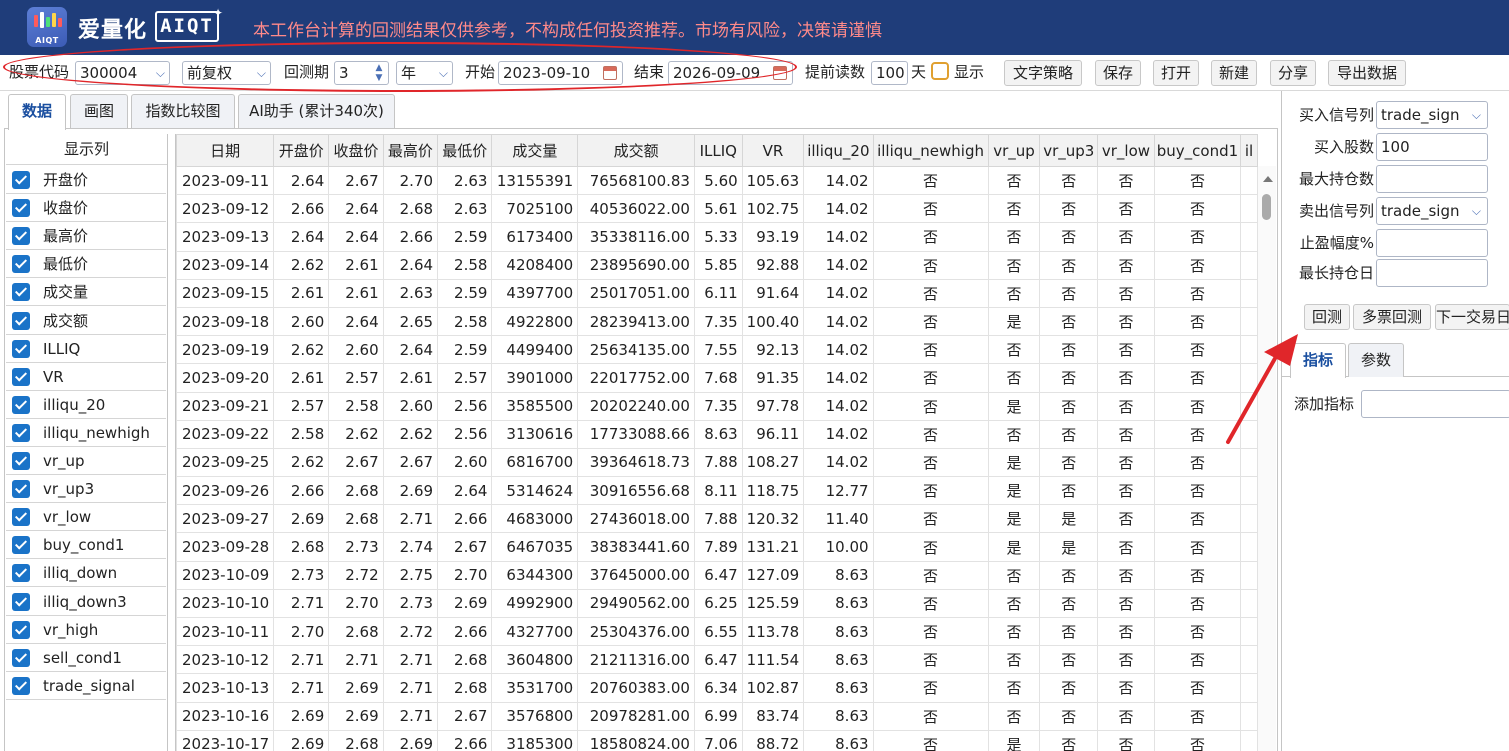 Image resolution: width=1509 pixels, height=751 pixels. What do you see at coordinates (1318, 360) in the screenshot?
I see `tab-indicators: 指标` at bounding box center [1318, 360].